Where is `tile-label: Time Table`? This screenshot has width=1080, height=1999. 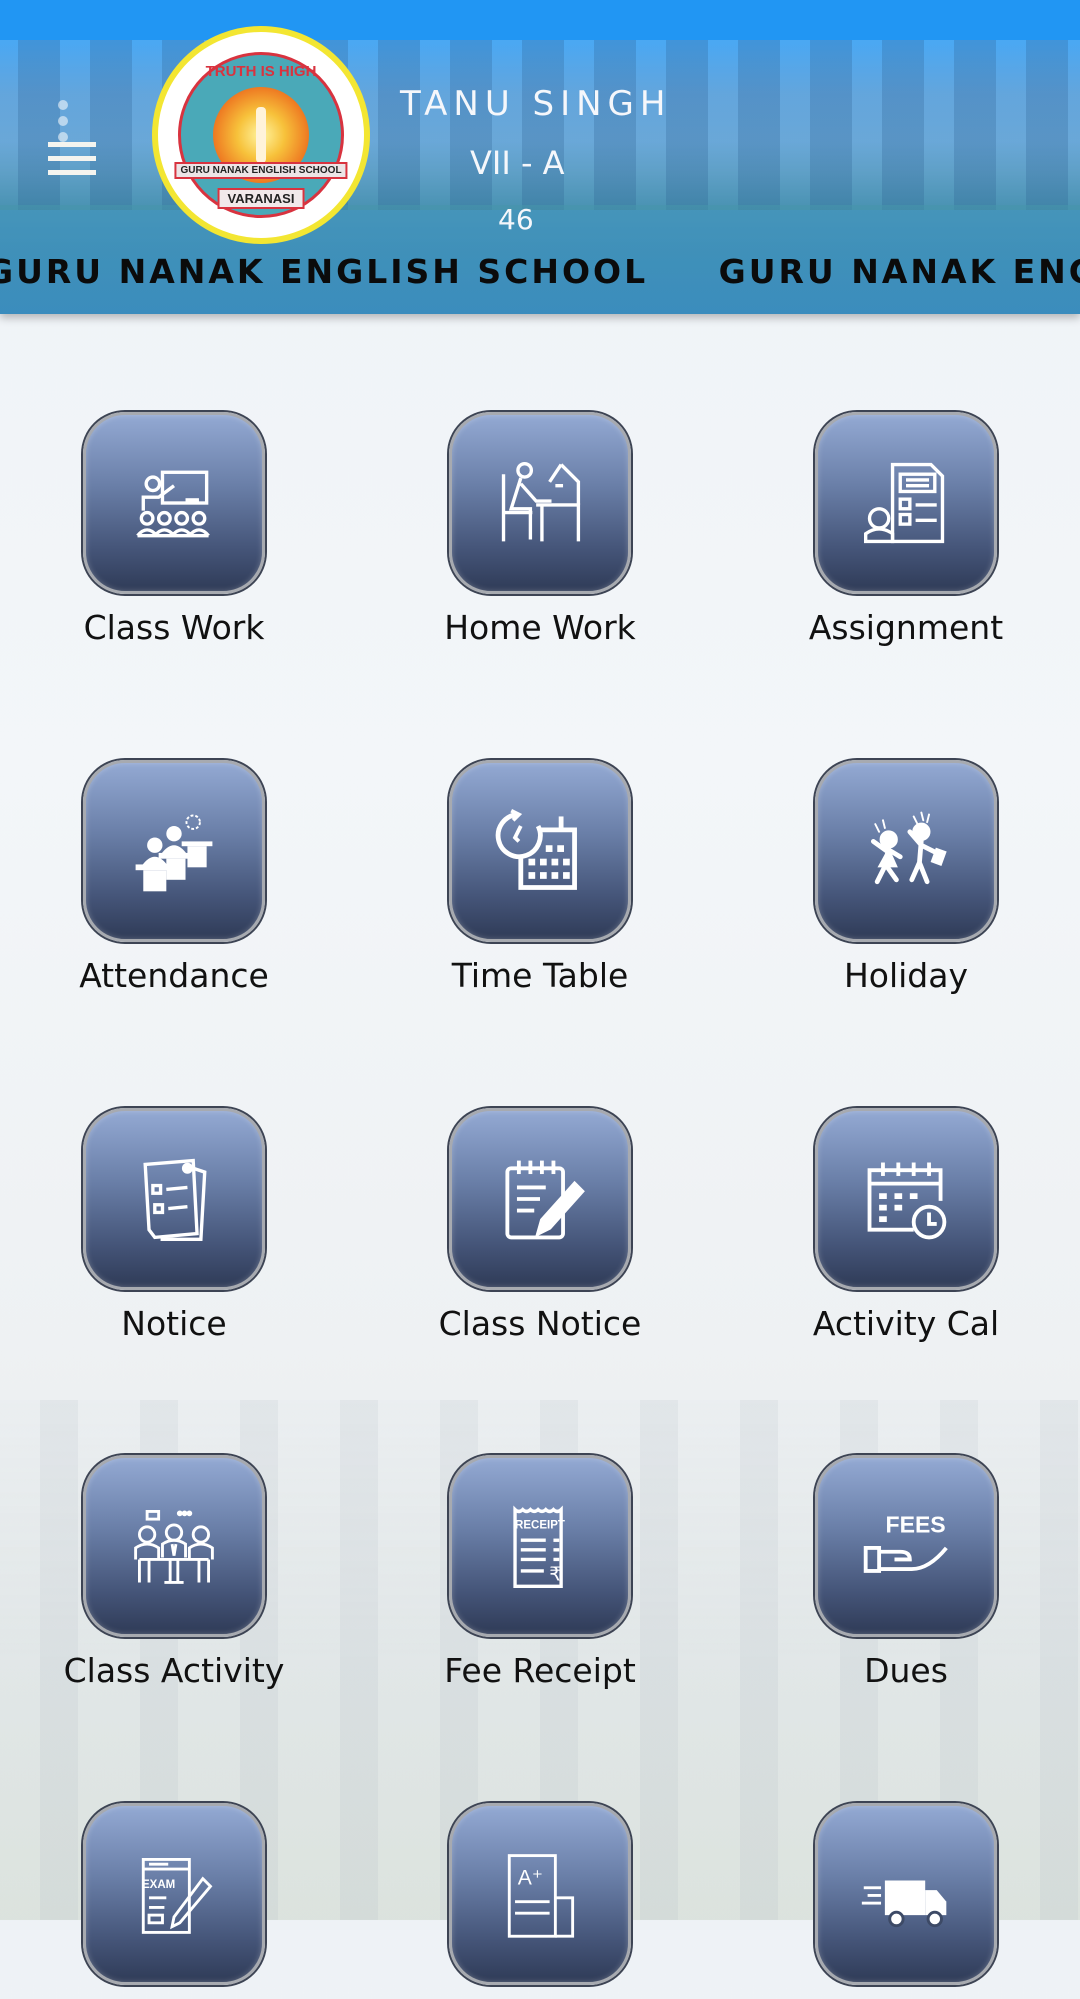
tile-label: Time Table is located at coordinates (540, 975).